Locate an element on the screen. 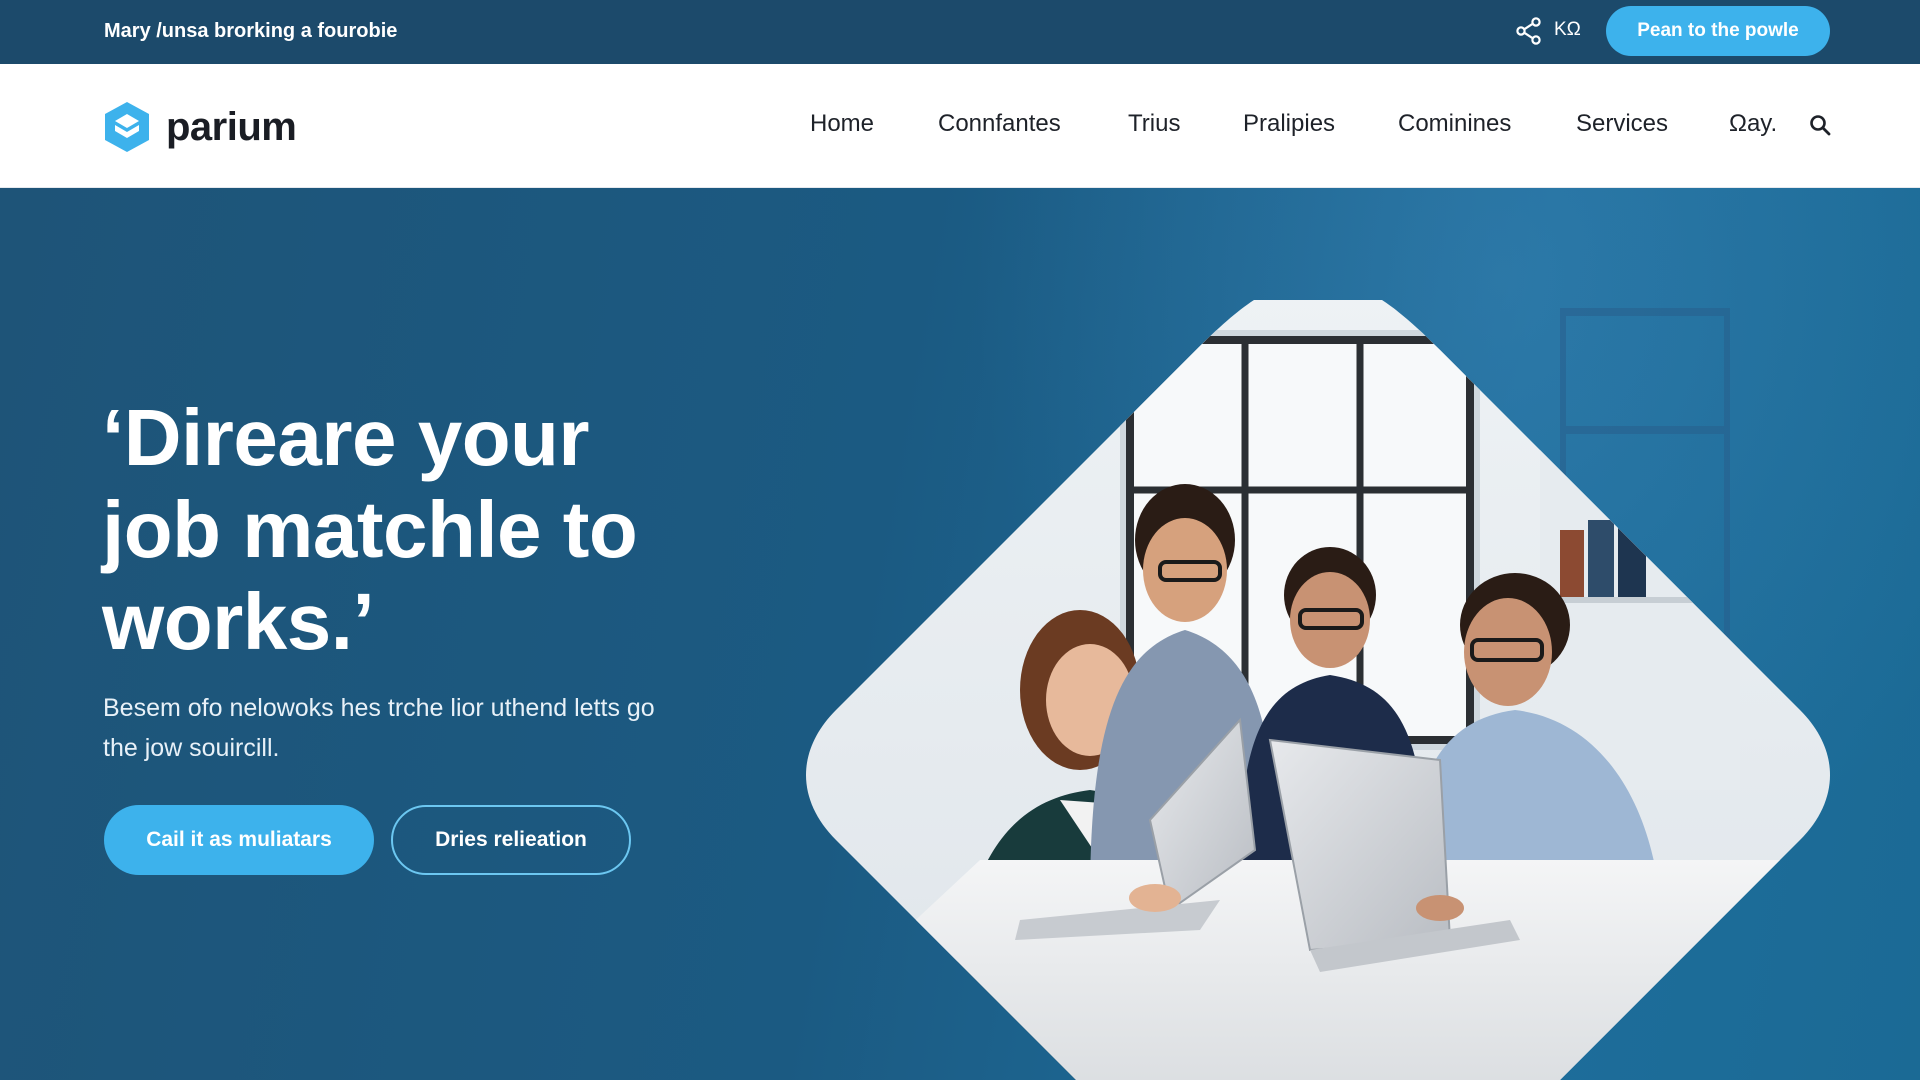  language-selector: KΩ is located at coordinates (1567, 30).